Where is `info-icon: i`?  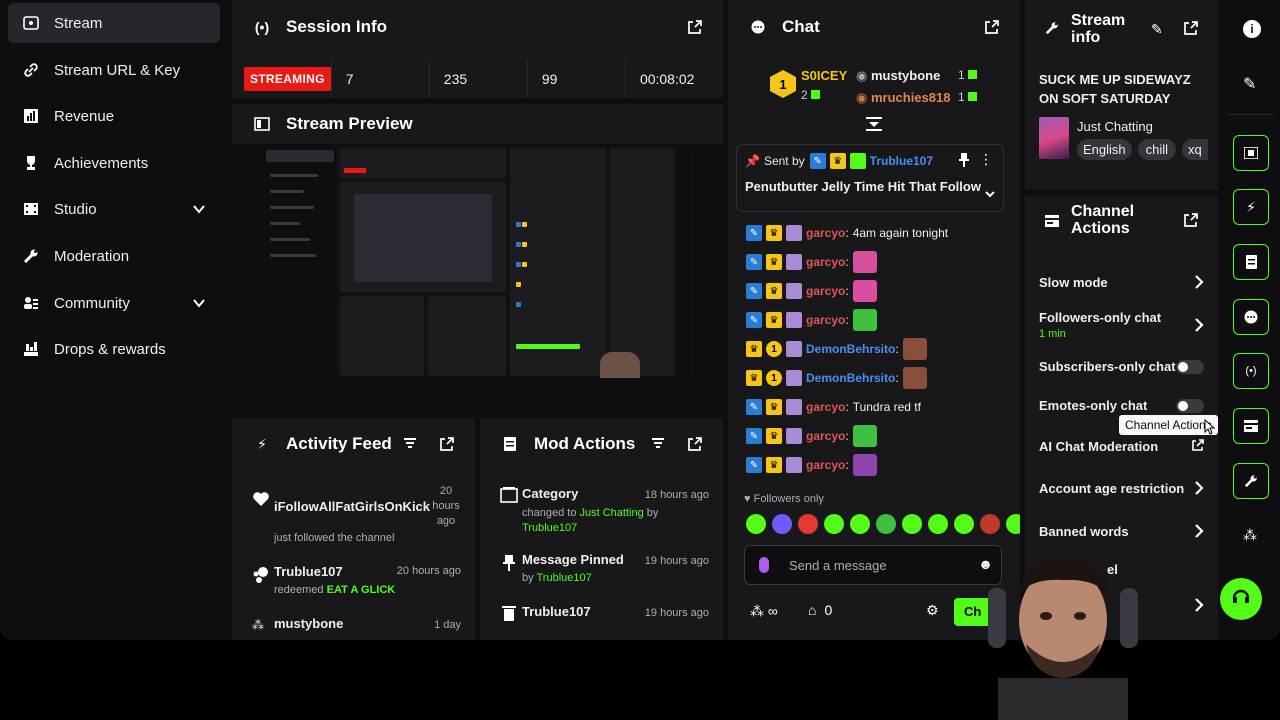 info-icon: i is located at coordinates (1252, 29).